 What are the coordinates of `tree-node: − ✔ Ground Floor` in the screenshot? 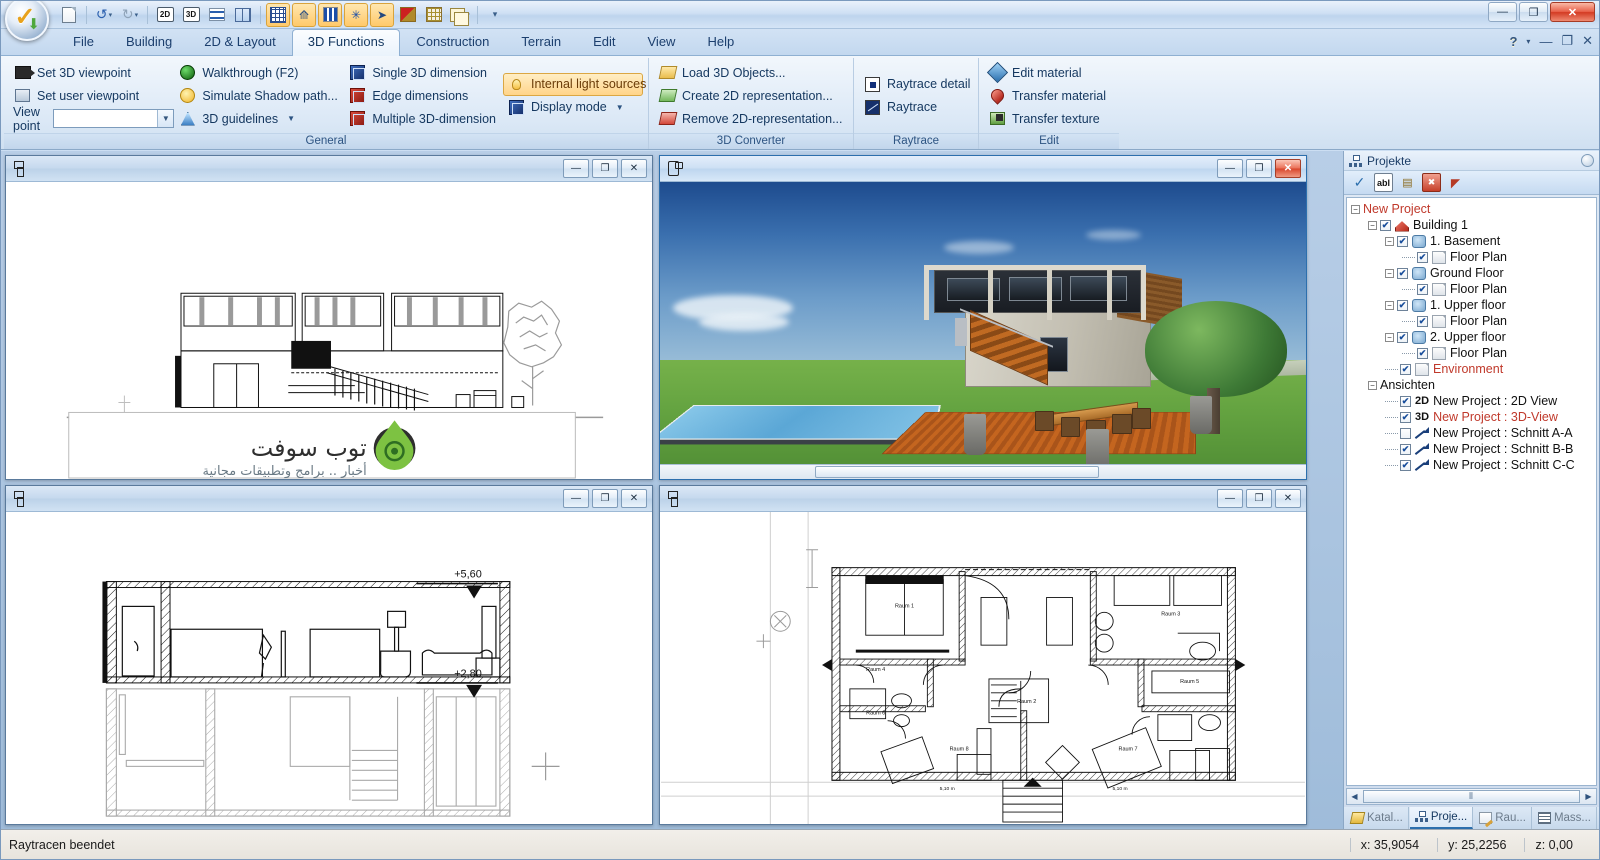 It's located at (1471, 273).